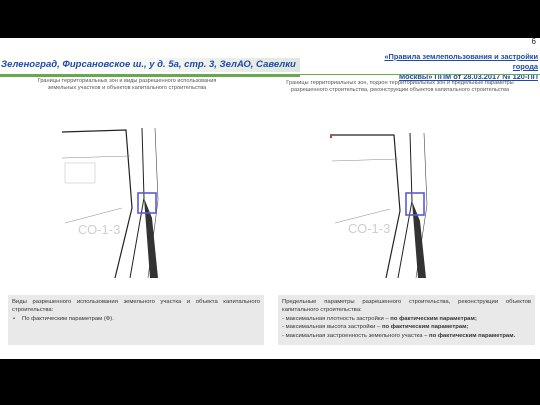 The height and width of the screenshot is (405, 540). I want to click on left-zone-label: СО-1-3, so click(99, 229).